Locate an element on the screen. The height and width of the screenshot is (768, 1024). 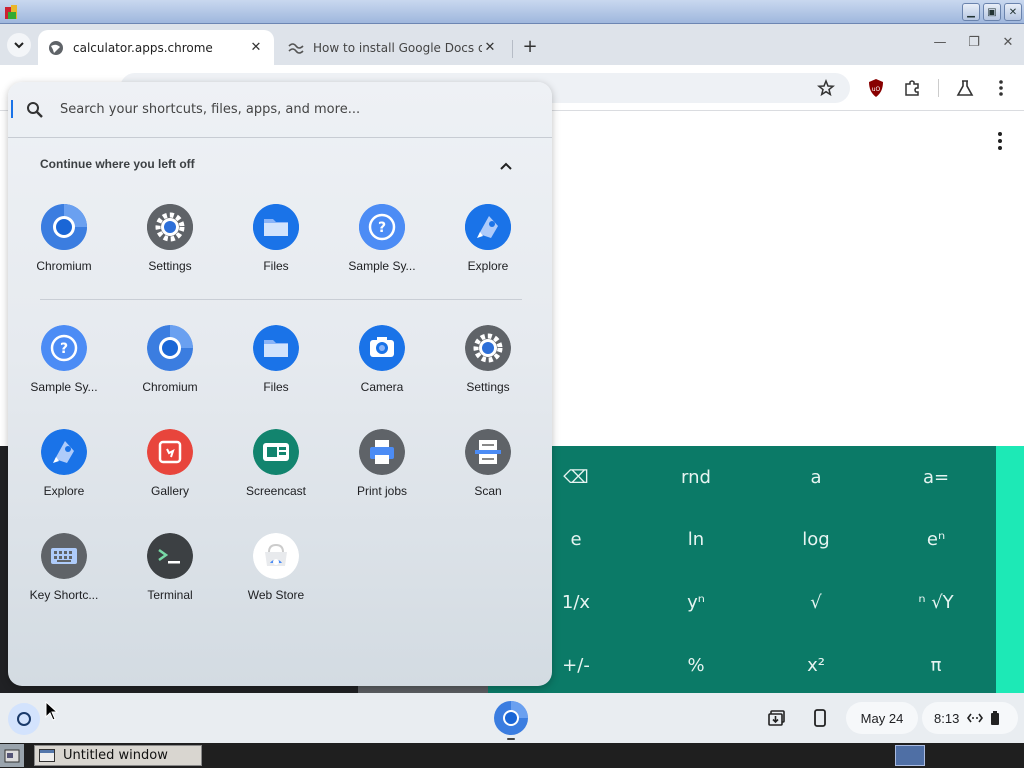
network-icon is located at coordinates (975, 718).